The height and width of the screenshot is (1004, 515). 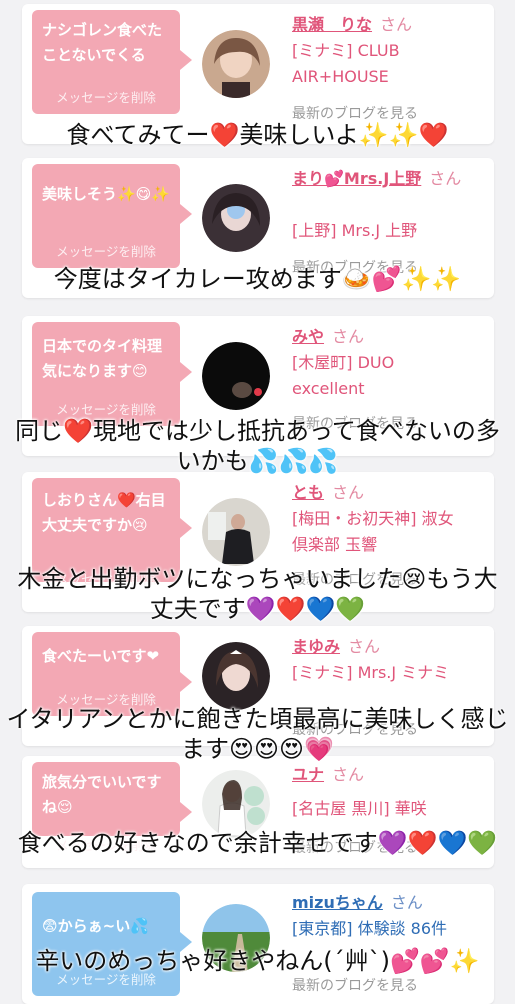 What do you see at coordinates (355, 986) in the screenshot?
I see `latest-blog-link: 最新のブログを見る` at bounding box center [355, 986].